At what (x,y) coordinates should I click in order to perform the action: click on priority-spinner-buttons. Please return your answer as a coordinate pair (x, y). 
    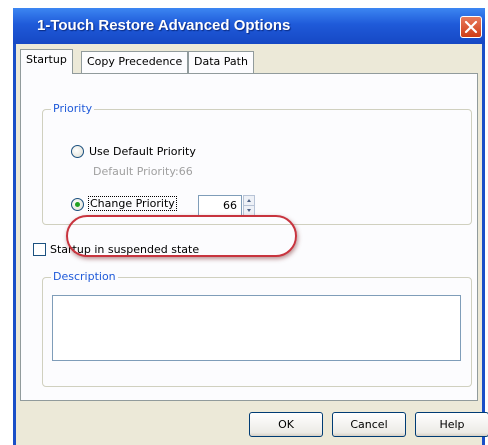
    Looking at the image, I should click on (249, 205).